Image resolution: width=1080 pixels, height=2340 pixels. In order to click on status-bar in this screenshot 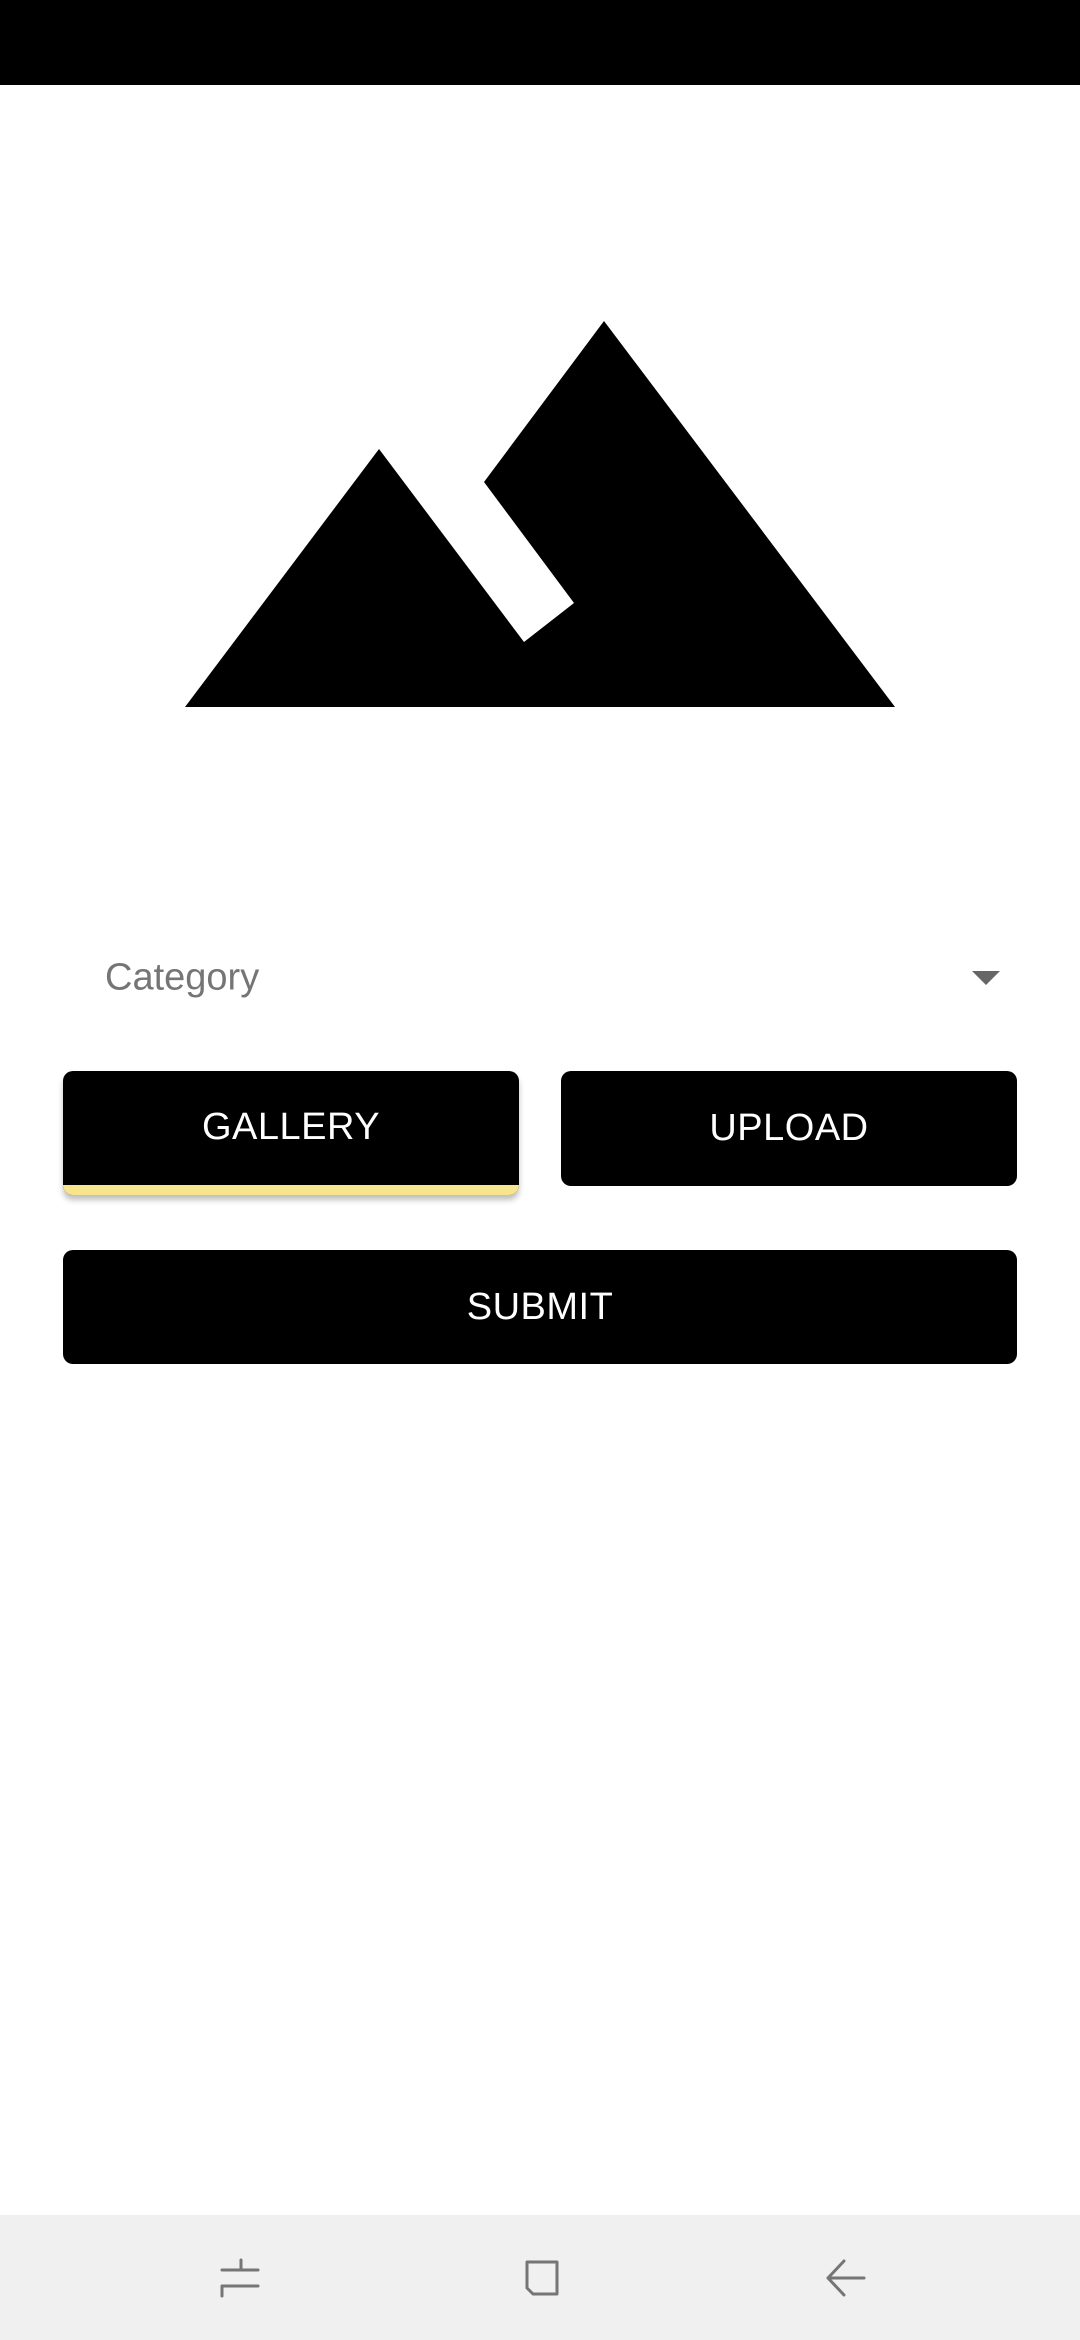, I will do `click(540, 42)`.